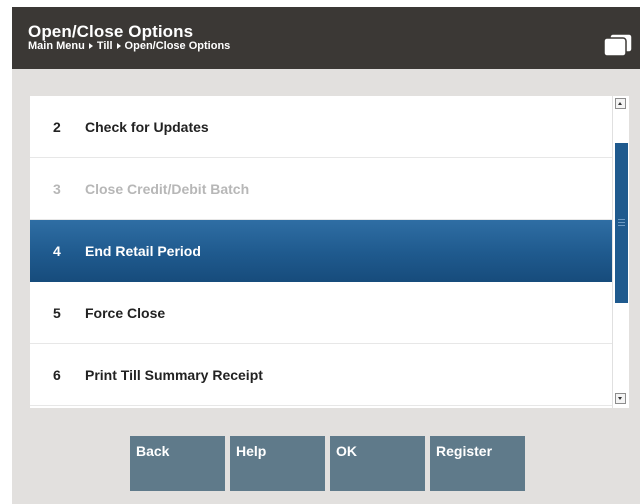 The image size is (640, 504). I want to click on breadcrumb-item-current: Open/Close Options, so click(177, 46).